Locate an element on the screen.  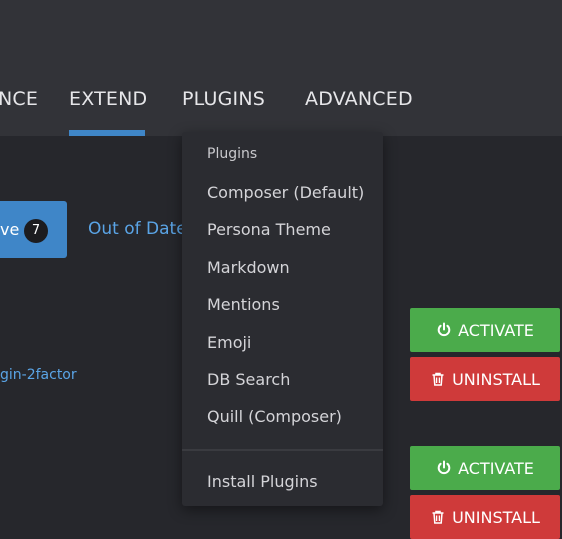
active-tab-indicator is located at coordinates (107, 133).